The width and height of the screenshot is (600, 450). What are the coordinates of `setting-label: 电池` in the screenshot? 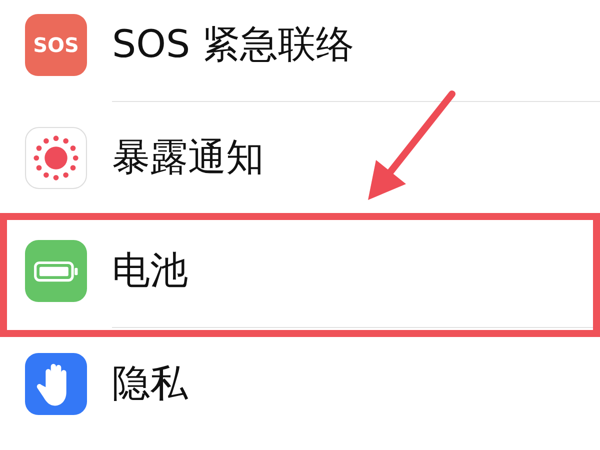 It's located at (150, 270).